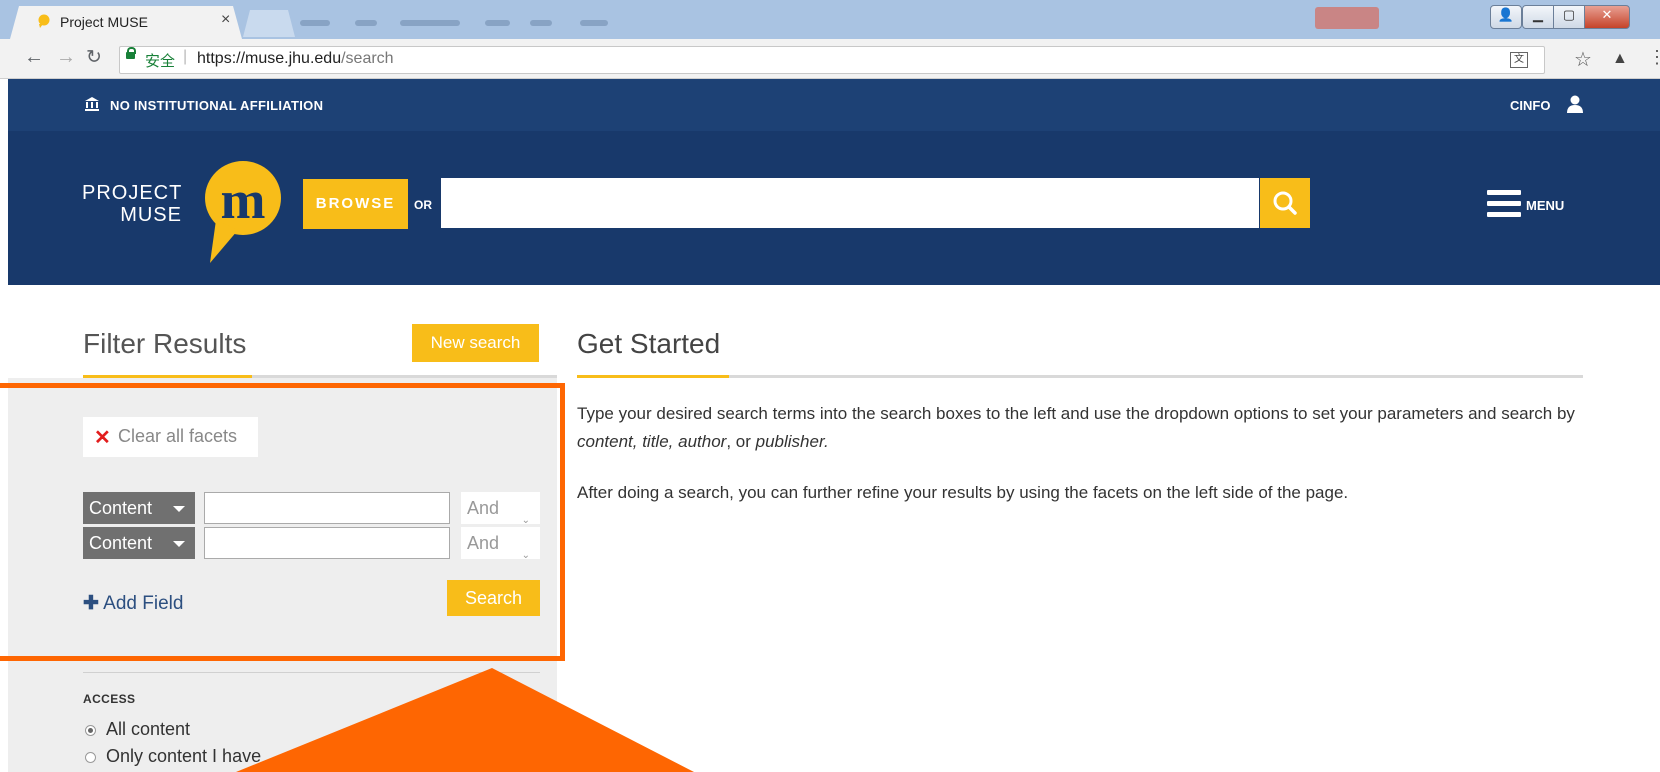 The width and height of the screenshot is (1660, 772). Describe the element at coordinates (423, 205) in the screenshot. I see `or-label: OR` at that location.